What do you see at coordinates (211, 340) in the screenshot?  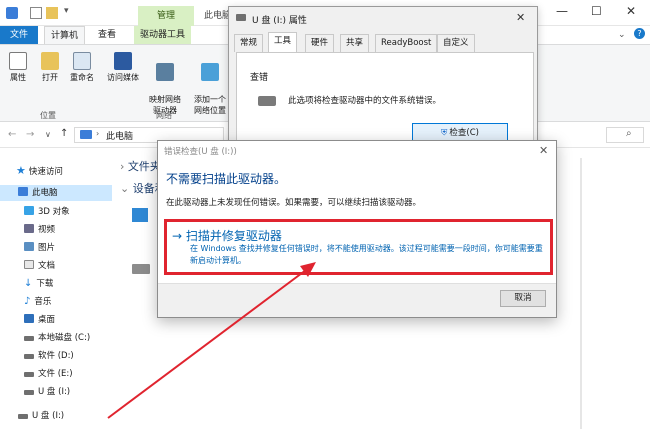 I see `annotation-arrow-icon` at bounding box center [211, 340].